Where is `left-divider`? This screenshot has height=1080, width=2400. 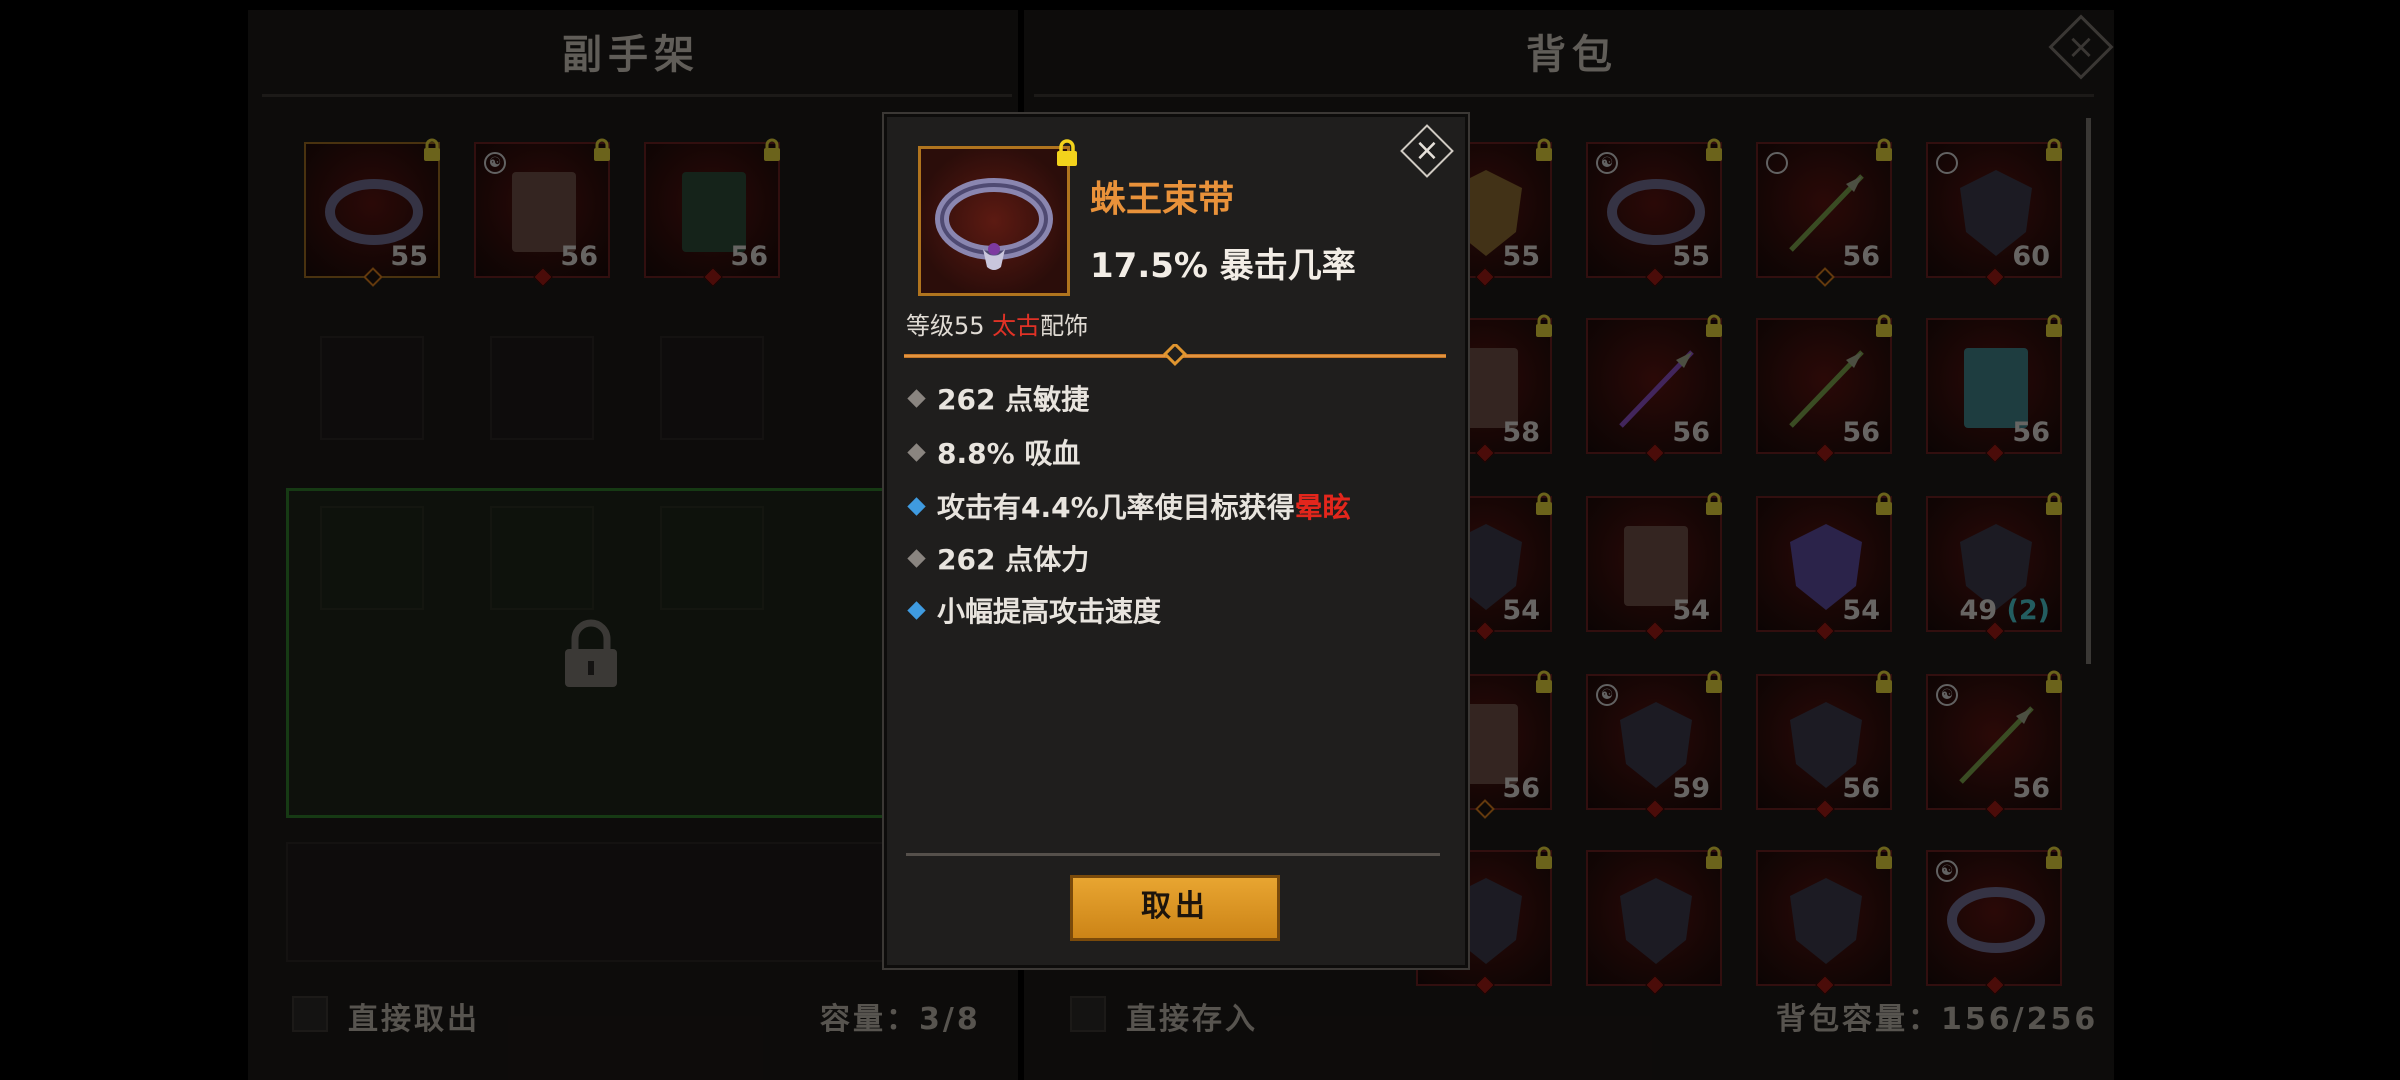 left-divider is located at coordinates (637, 95).